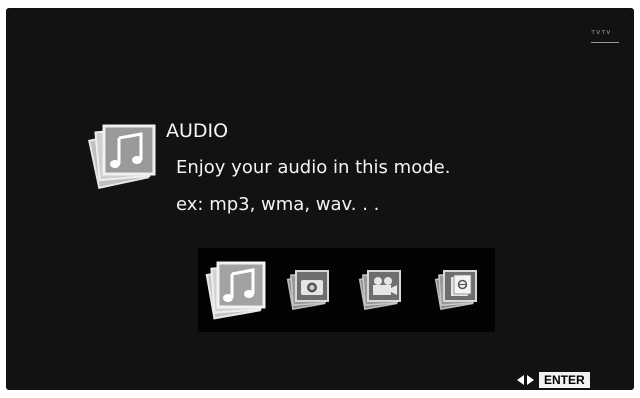 This screenshot has width=640, height=398. I want to click on video-camera-icon, so click(379, 290).